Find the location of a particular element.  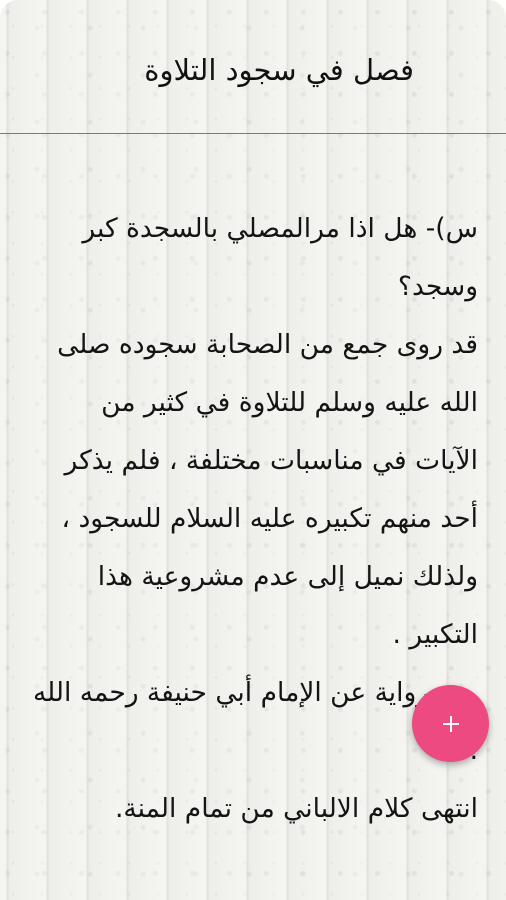

header-bar: فصل في سجود التلاوة is located at coordinates (253, 67).